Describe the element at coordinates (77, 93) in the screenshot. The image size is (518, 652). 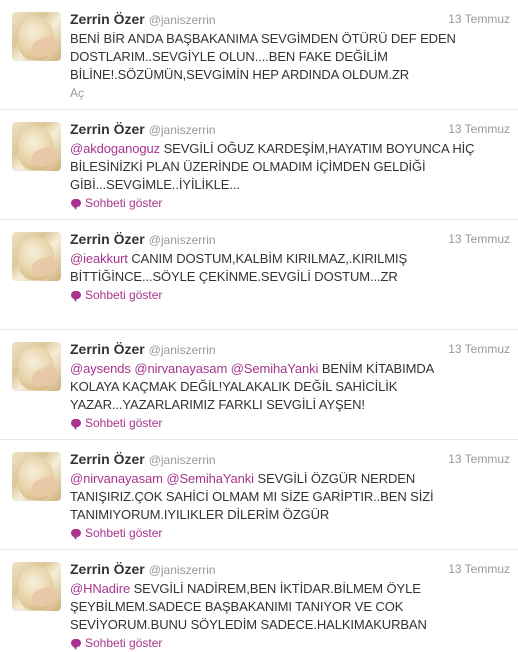
I see `expand-link: Aç` at that location.